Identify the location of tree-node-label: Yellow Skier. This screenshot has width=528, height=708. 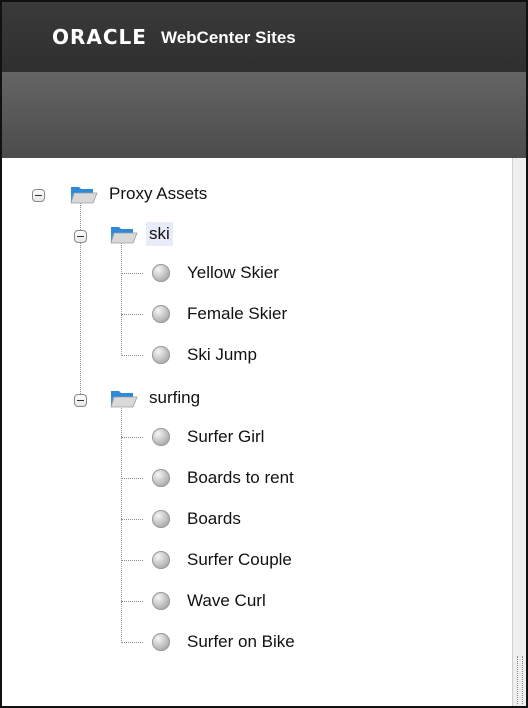
(233, 272).